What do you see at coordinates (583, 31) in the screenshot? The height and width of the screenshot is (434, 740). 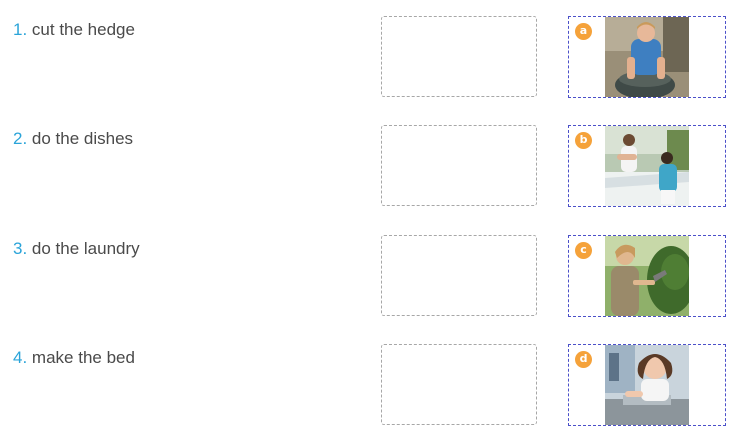 I see `letter-badge-a: a` at bounding box center [583, 31].